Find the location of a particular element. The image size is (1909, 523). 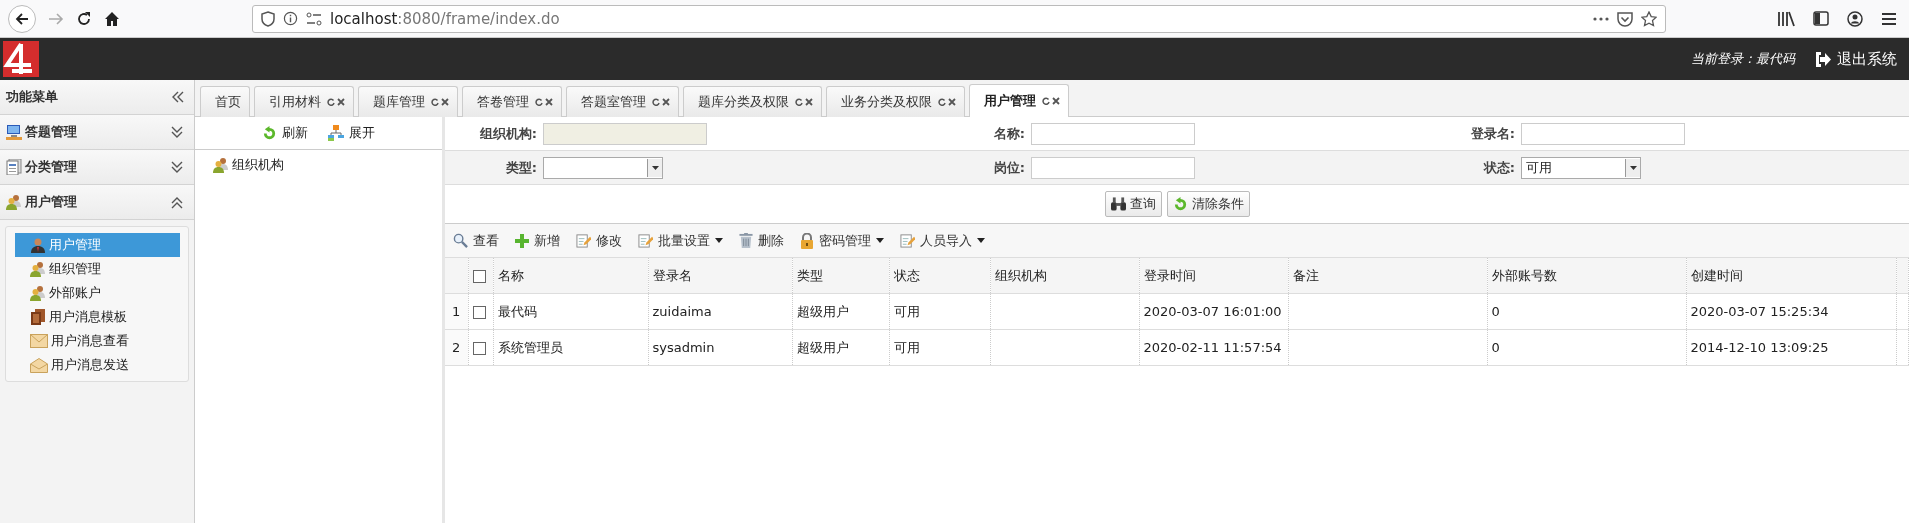

field-label: 岗位: is located at coordinates (1009, 167).